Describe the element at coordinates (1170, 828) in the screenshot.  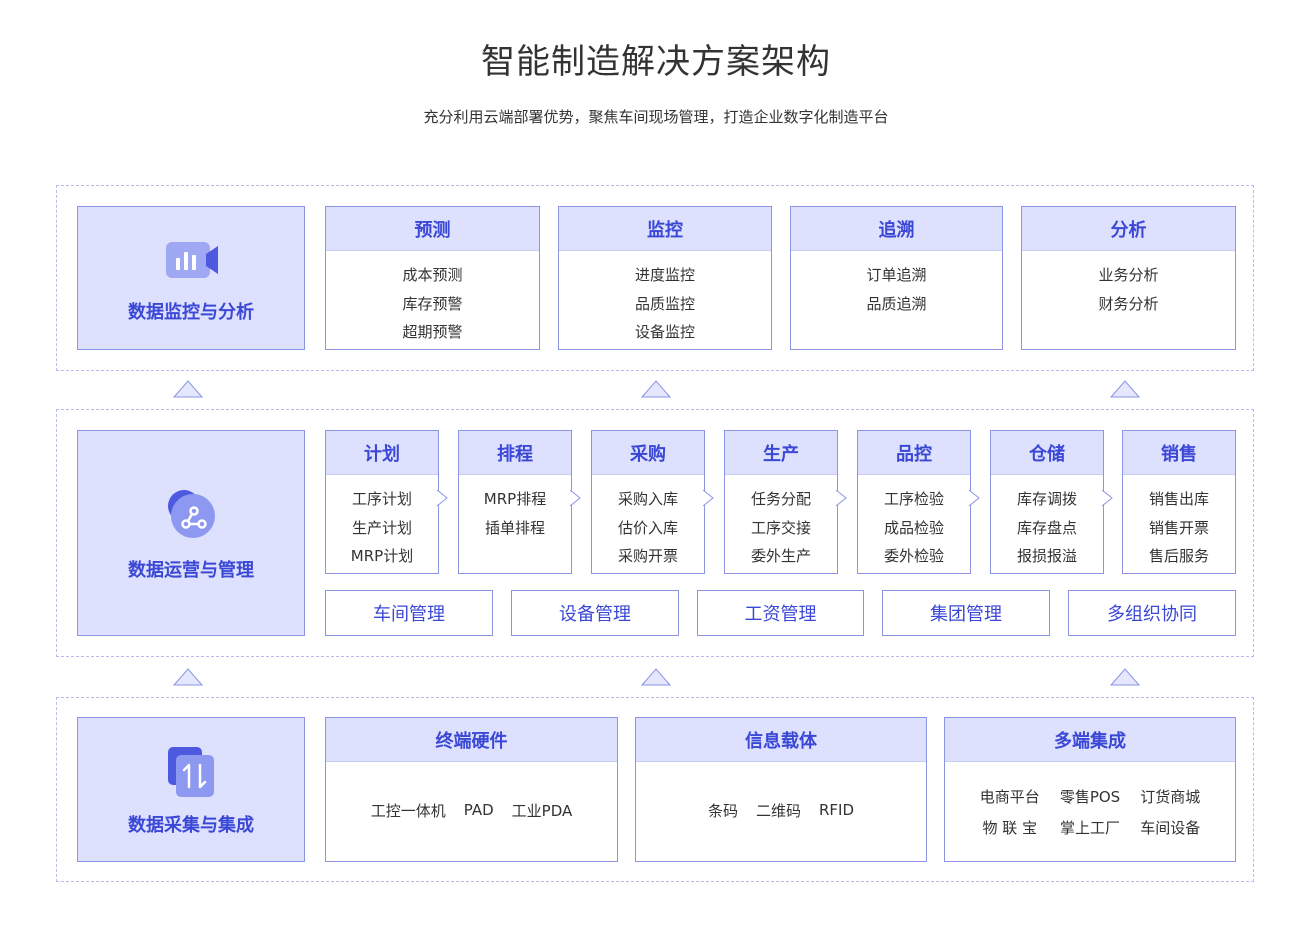
I see `card-item: 车间设备` at that location.